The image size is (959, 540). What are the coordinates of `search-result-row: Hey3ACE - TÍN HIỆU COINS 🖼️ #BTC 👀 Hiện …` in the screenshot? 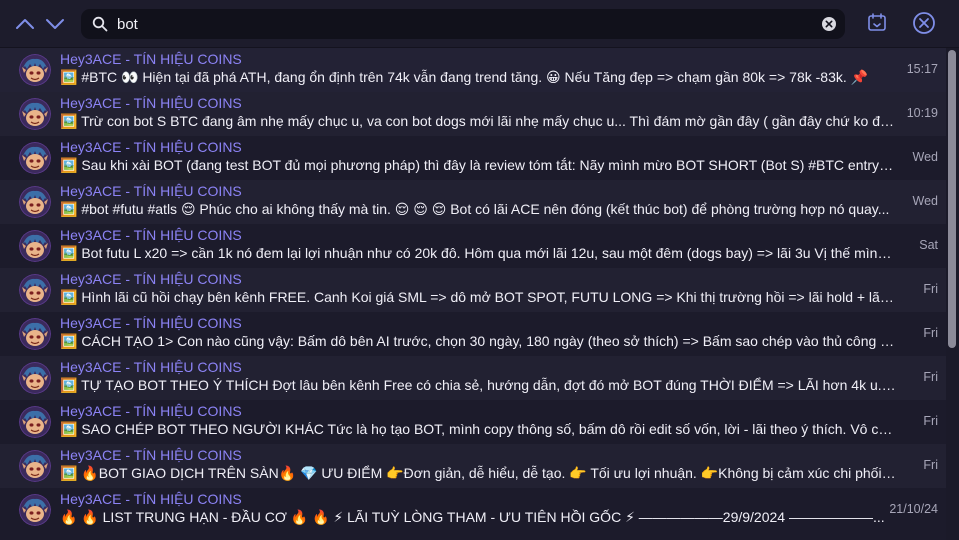 It's located at (473, 70).